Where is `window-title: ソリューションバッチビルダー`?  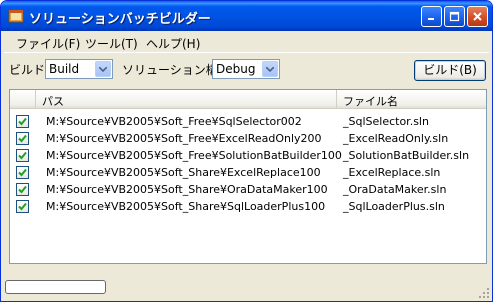
window-title: ソリューションバッチビルダー is located at coordinates (120, 19).